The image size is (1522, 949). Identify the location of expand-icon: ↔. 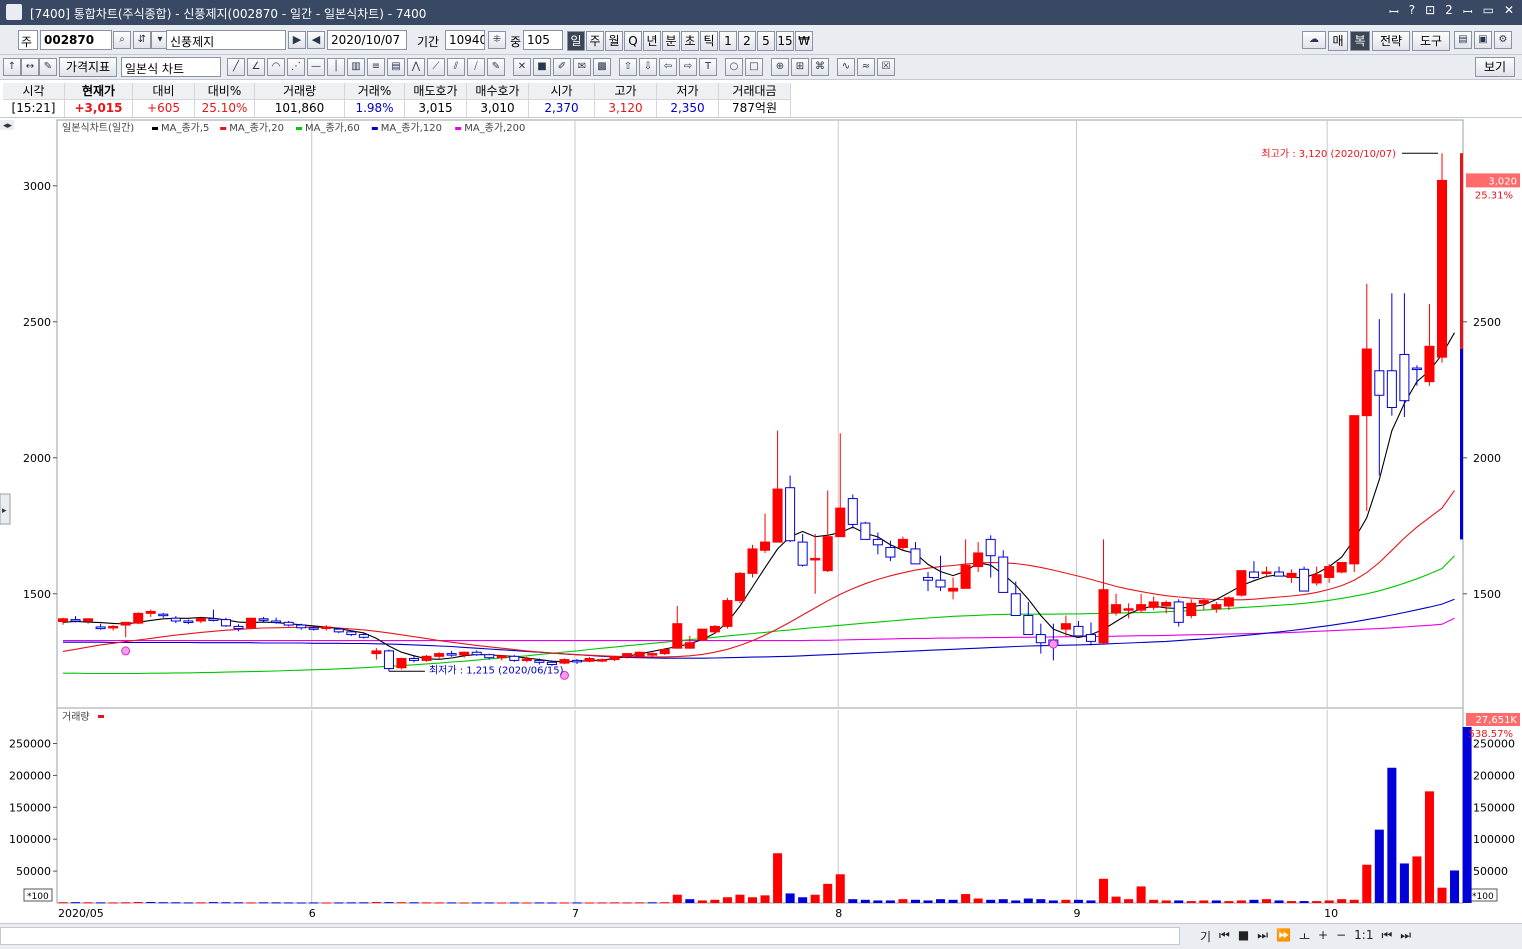
(30, 67).